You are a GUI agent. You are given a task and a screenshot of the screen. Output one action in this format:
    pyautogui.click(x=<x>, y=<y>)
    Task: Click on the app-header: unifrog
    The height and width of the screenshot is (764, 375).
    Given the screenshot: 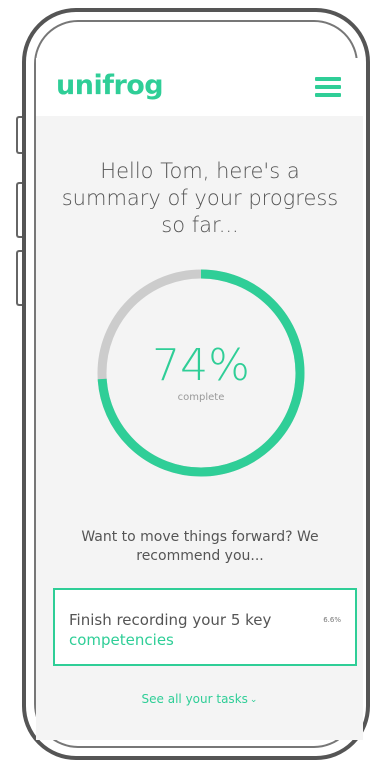 What is the action you would take?
    pyautogui.click(x=199, y=87)
    